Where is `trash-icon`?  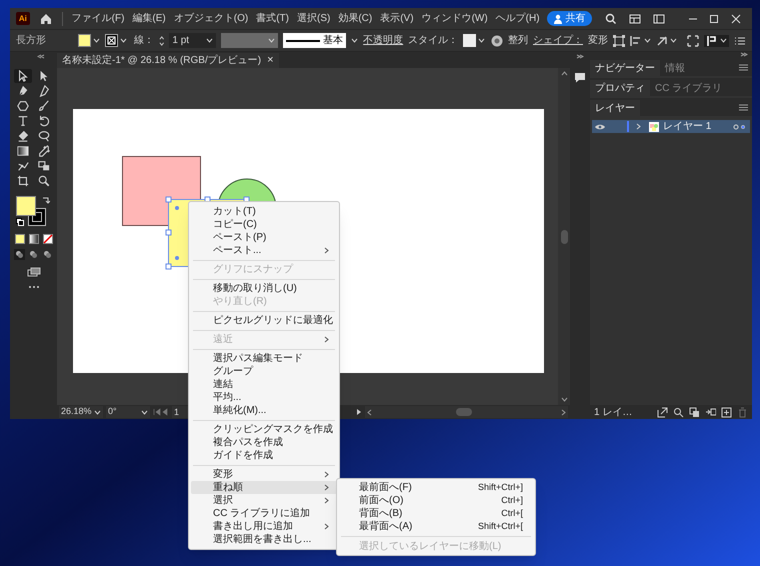 trash-icon is located at coordinates (742, 412).